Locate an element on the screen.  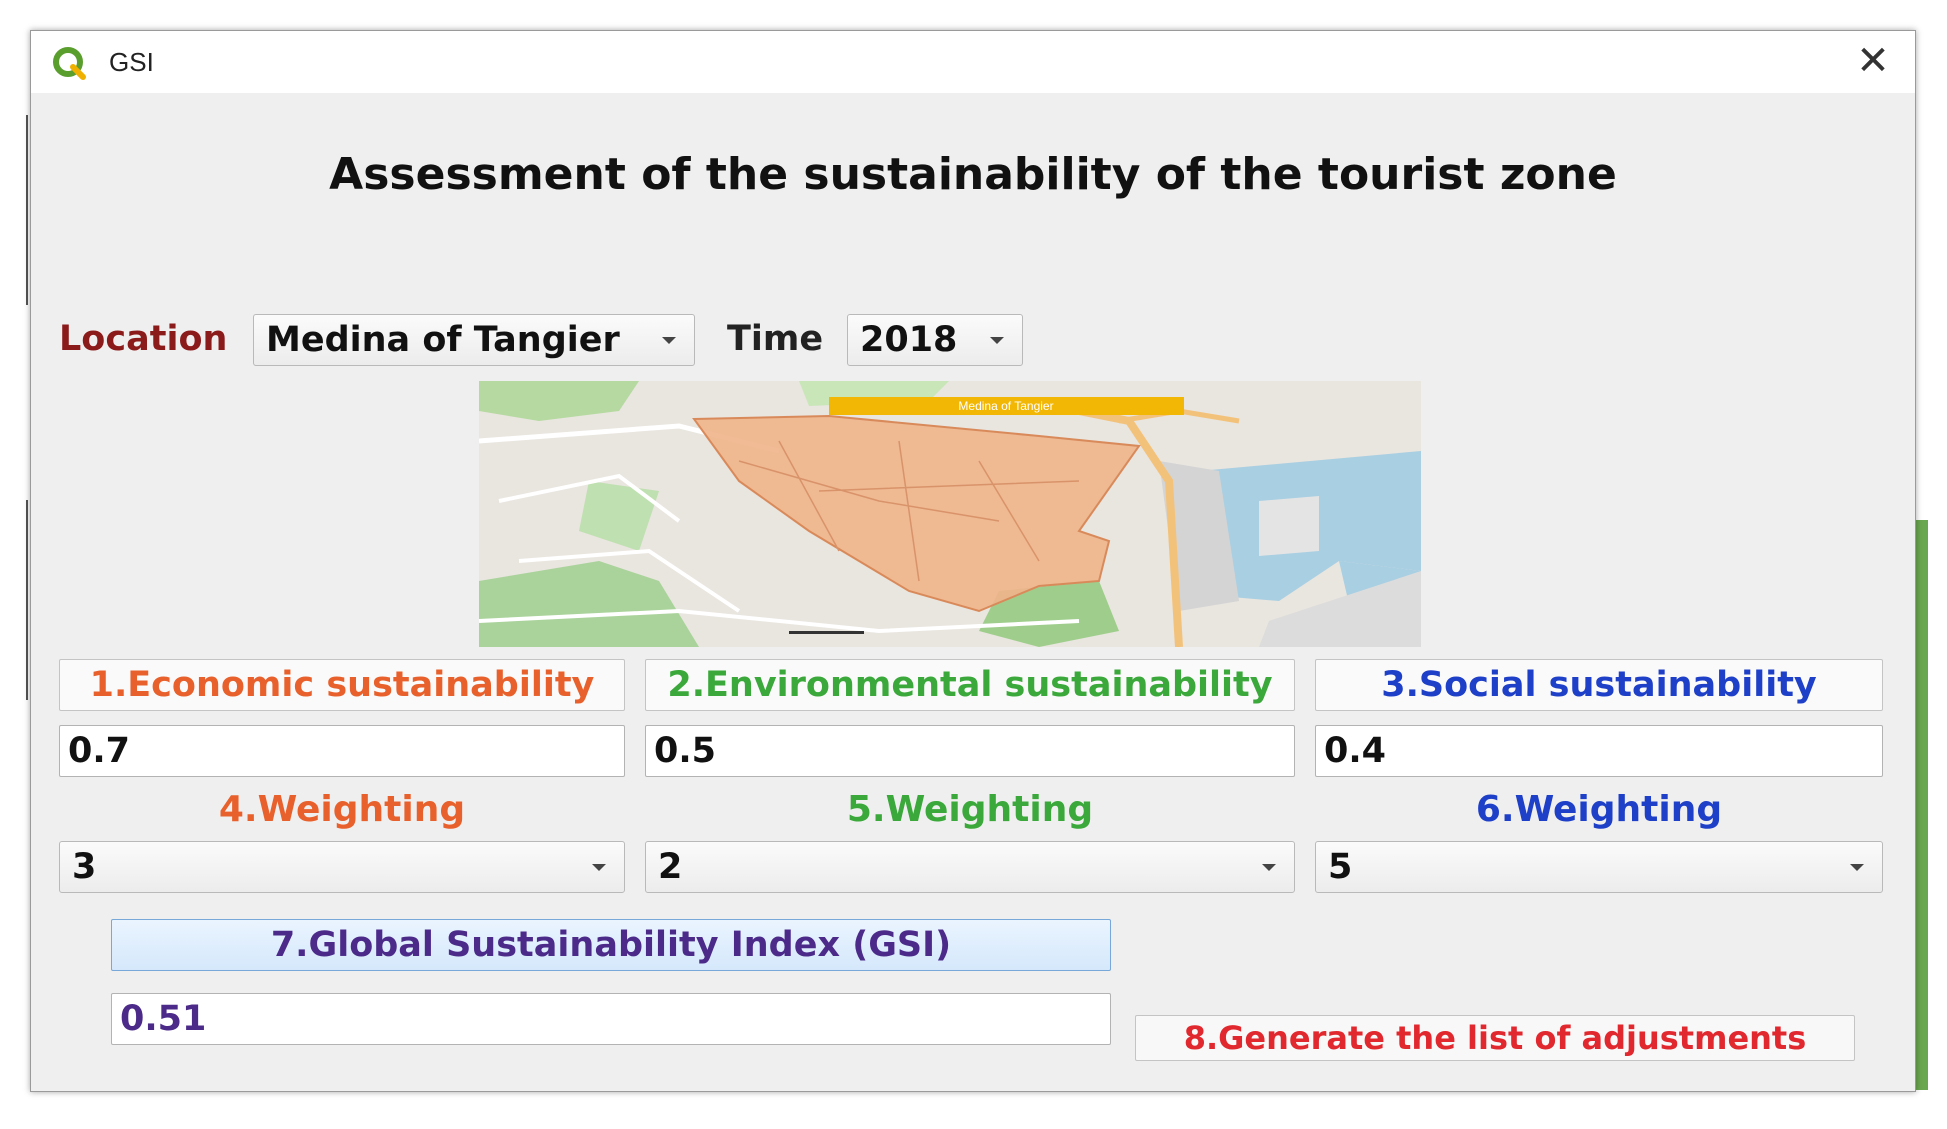
economic-value-field: 0.7 is located at coordinates (342, 751).